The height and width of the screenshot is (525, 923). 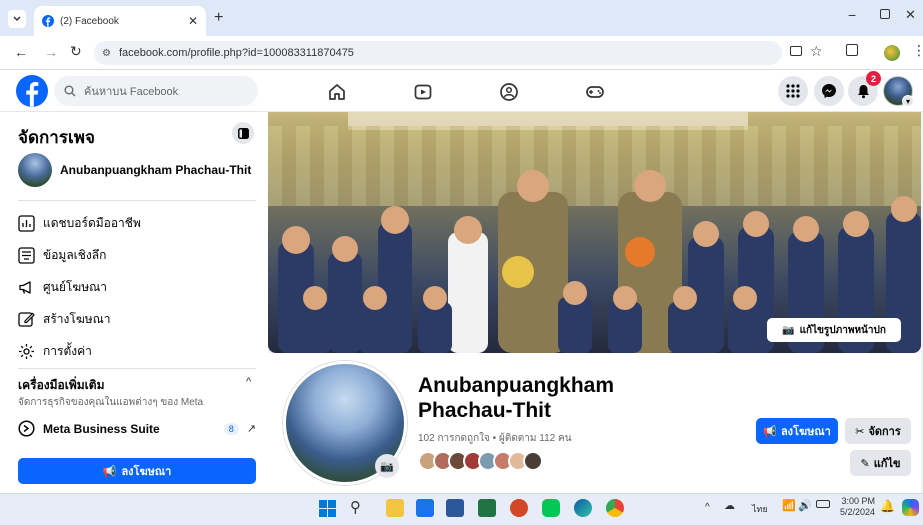 What do you see at coordinates (32, 91) in the screenshot?
I see `facebook-logo-icon` at bounding box center [32, 91].